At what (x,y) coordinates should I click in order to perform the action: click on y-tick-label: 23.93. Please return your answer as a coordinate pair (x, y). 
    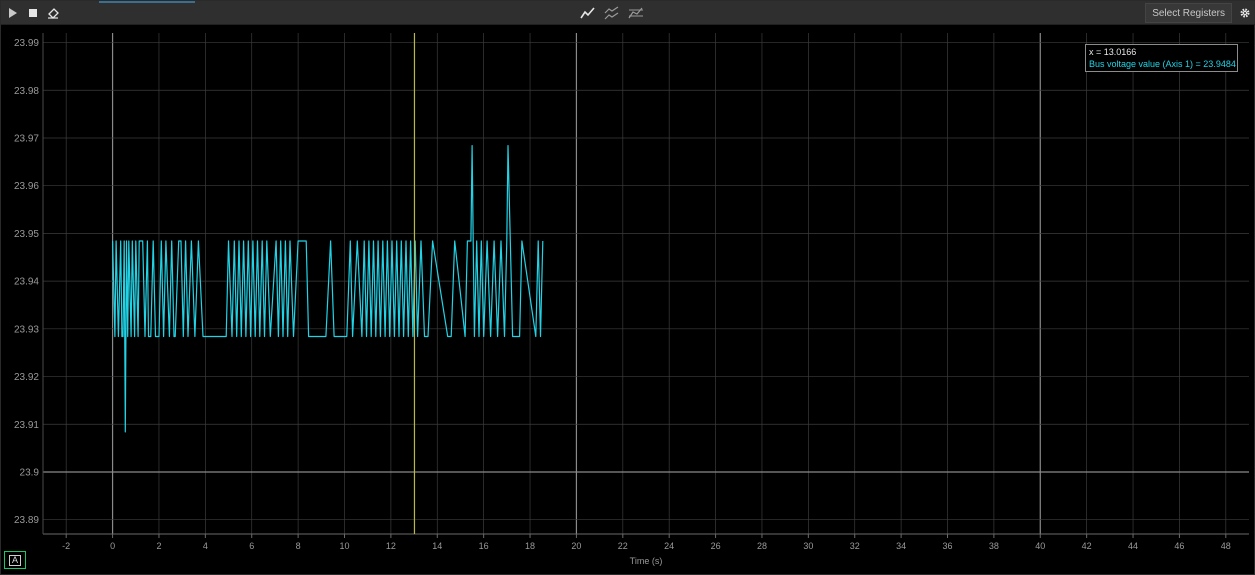
    Looking at the image, I should click on (26, 329).